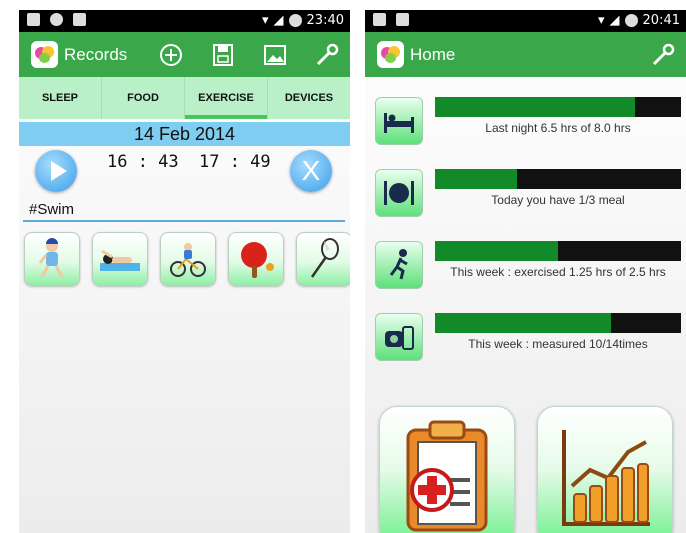 This screenshot has height=533, width=686. I want to click on status-bar: ▾ ◢ 23:40, so click(184, 21).